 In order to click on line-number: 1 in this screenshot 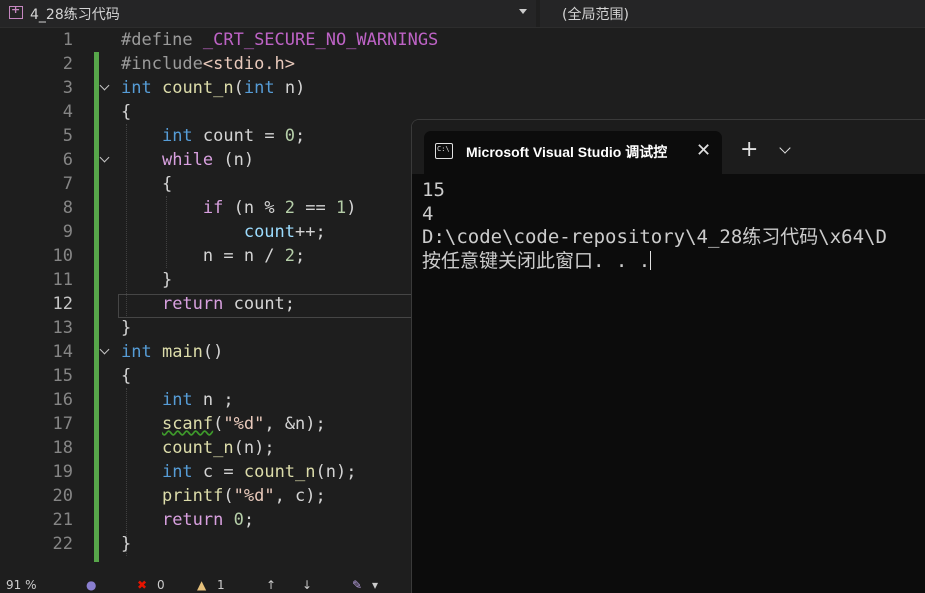, I will do `click(67, 40)`.